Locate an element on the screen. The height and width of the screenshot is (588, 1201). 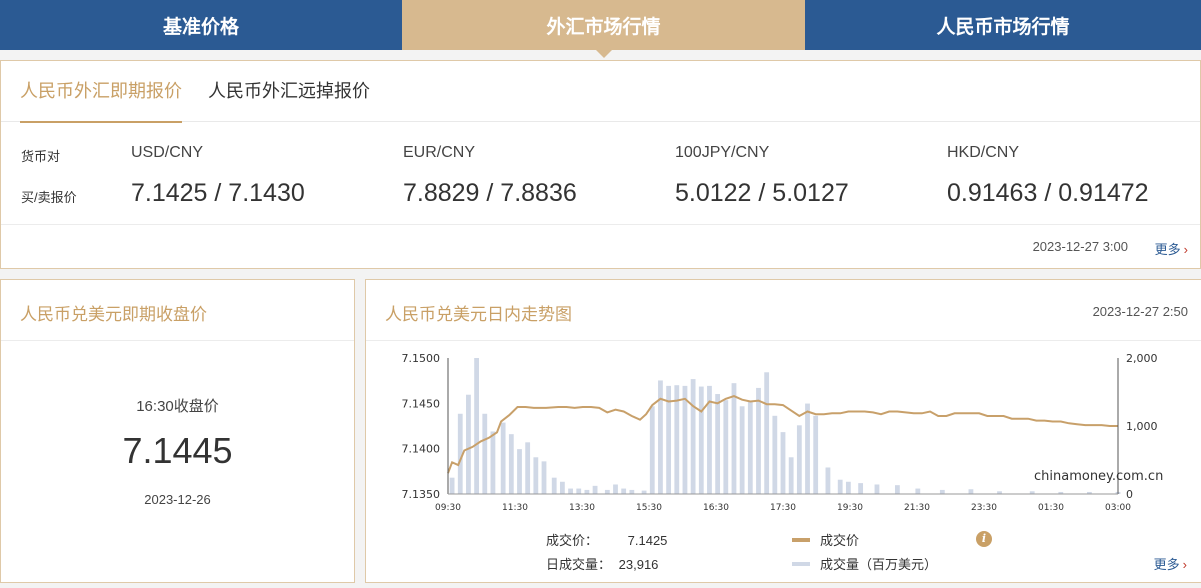
x-tick-label: 09:30 is located at coordinates (448, 508).